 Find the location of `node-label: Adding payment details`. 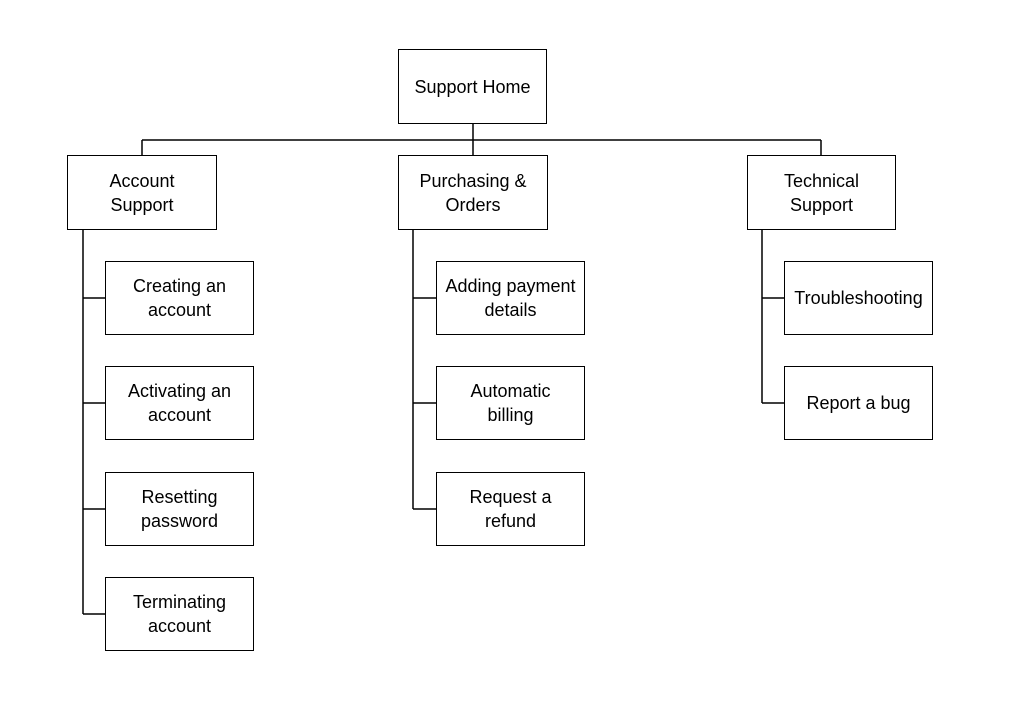

node-label: Adding payment details is located at coordinates (510, 298).